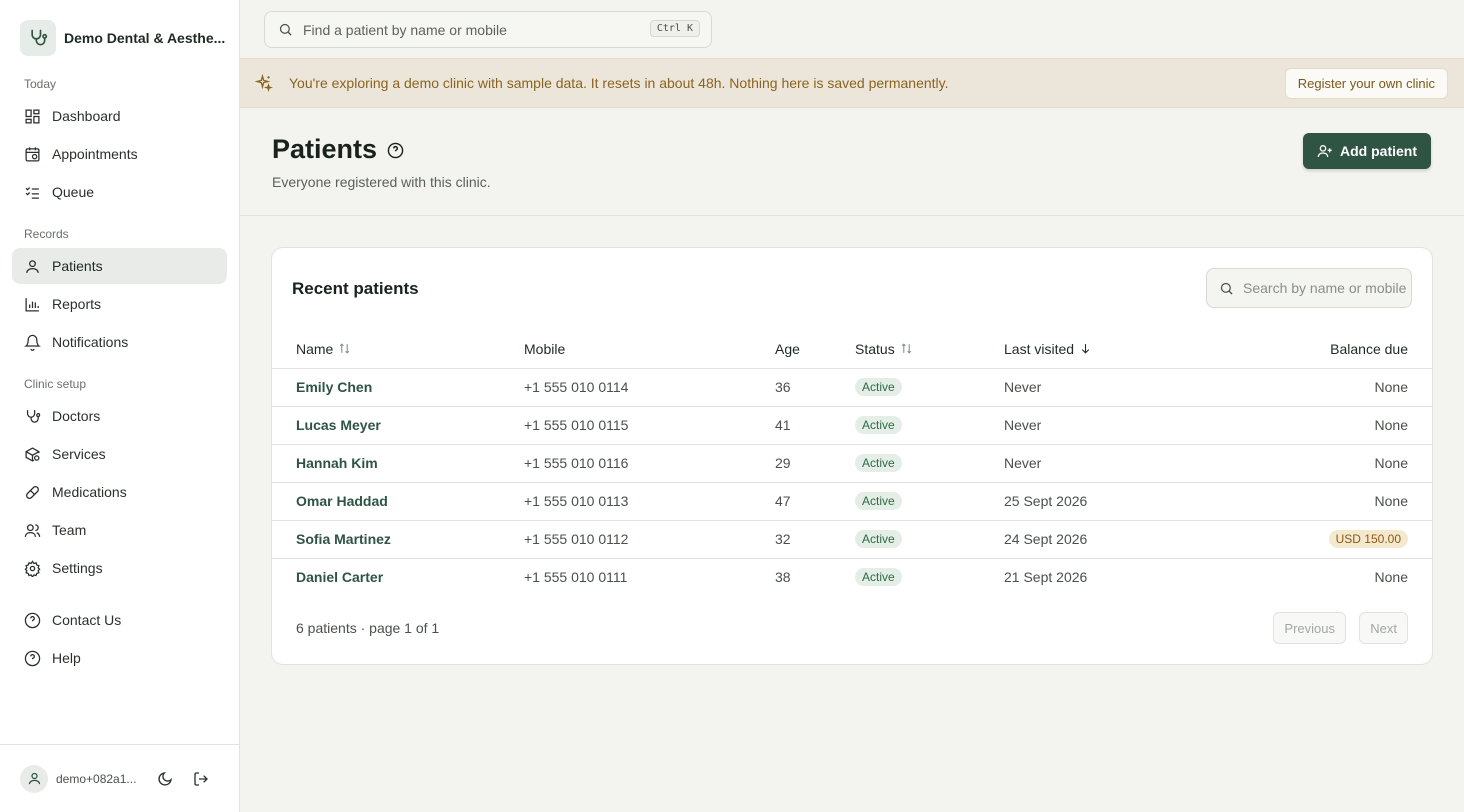  Describe the element at coordinates (875, 348) in the screenshot. I see `column-label: Status` at that location.